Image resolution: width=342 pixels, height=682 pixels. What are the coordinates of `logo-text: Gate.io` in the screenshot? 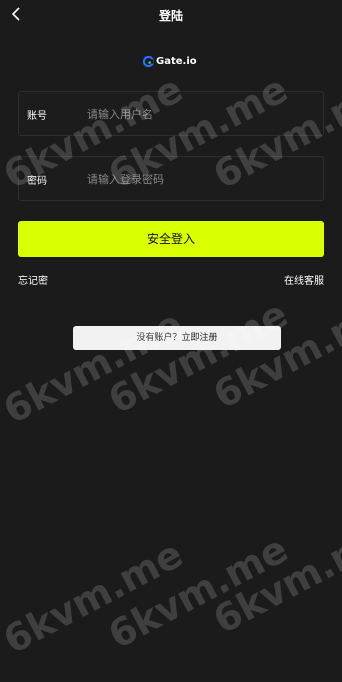 It's located at (176, 61).